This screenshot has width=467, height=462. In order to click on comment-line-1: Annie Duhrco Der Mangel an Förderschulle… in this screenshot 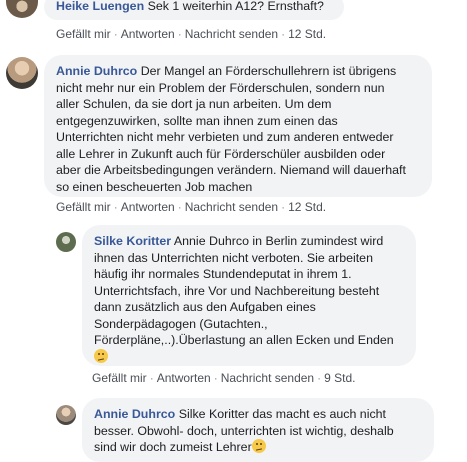, I will do `click(239, 71)`.